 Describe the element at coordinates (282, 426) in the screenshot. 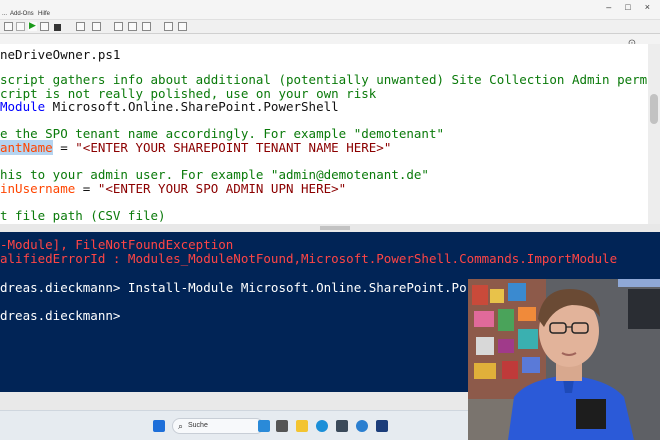

I see `task-view-icon` at that location.